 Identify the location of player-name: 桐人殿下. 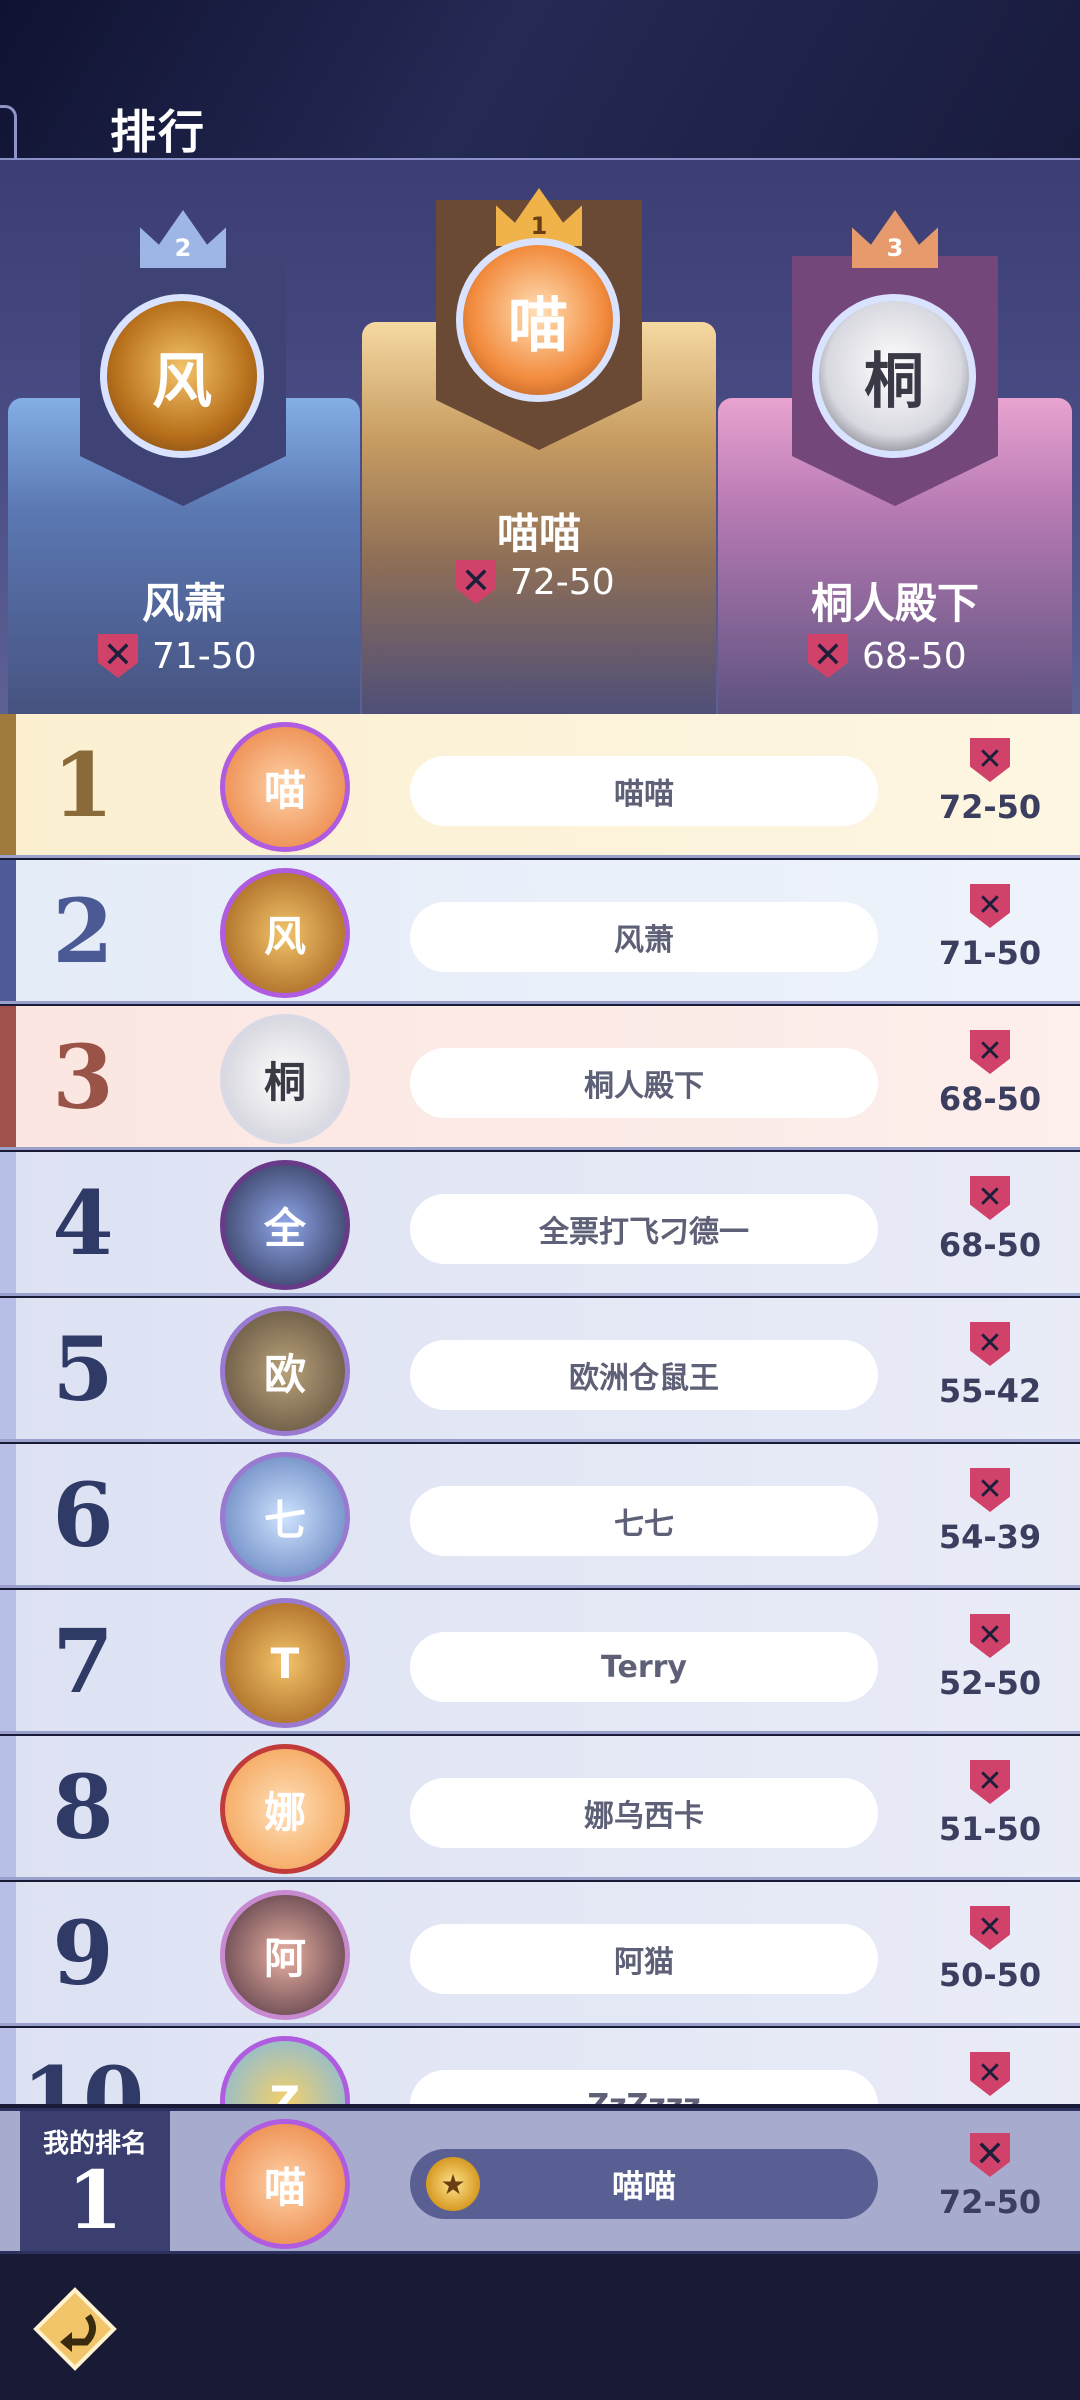
(644, 1083).